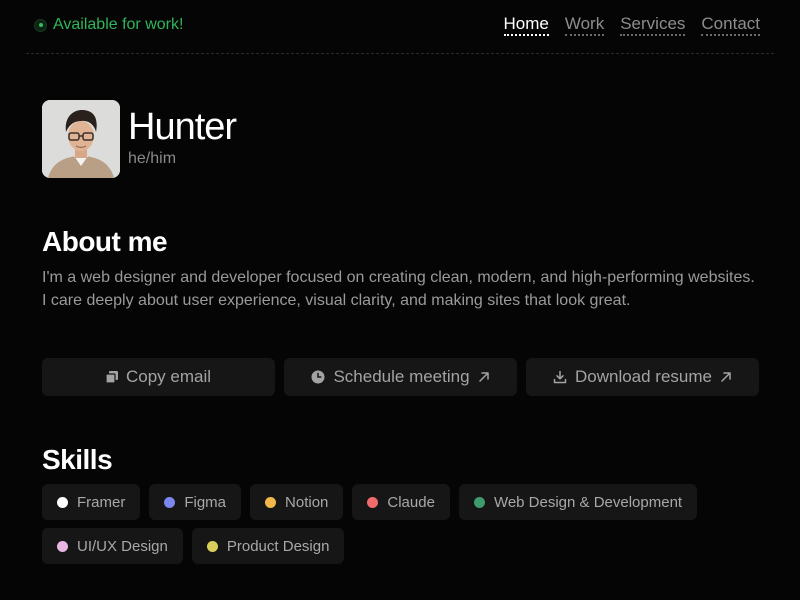 The height and width of the screenshot is (600, 800). I want to click on skill-chip: Claude, so click(401, 502).